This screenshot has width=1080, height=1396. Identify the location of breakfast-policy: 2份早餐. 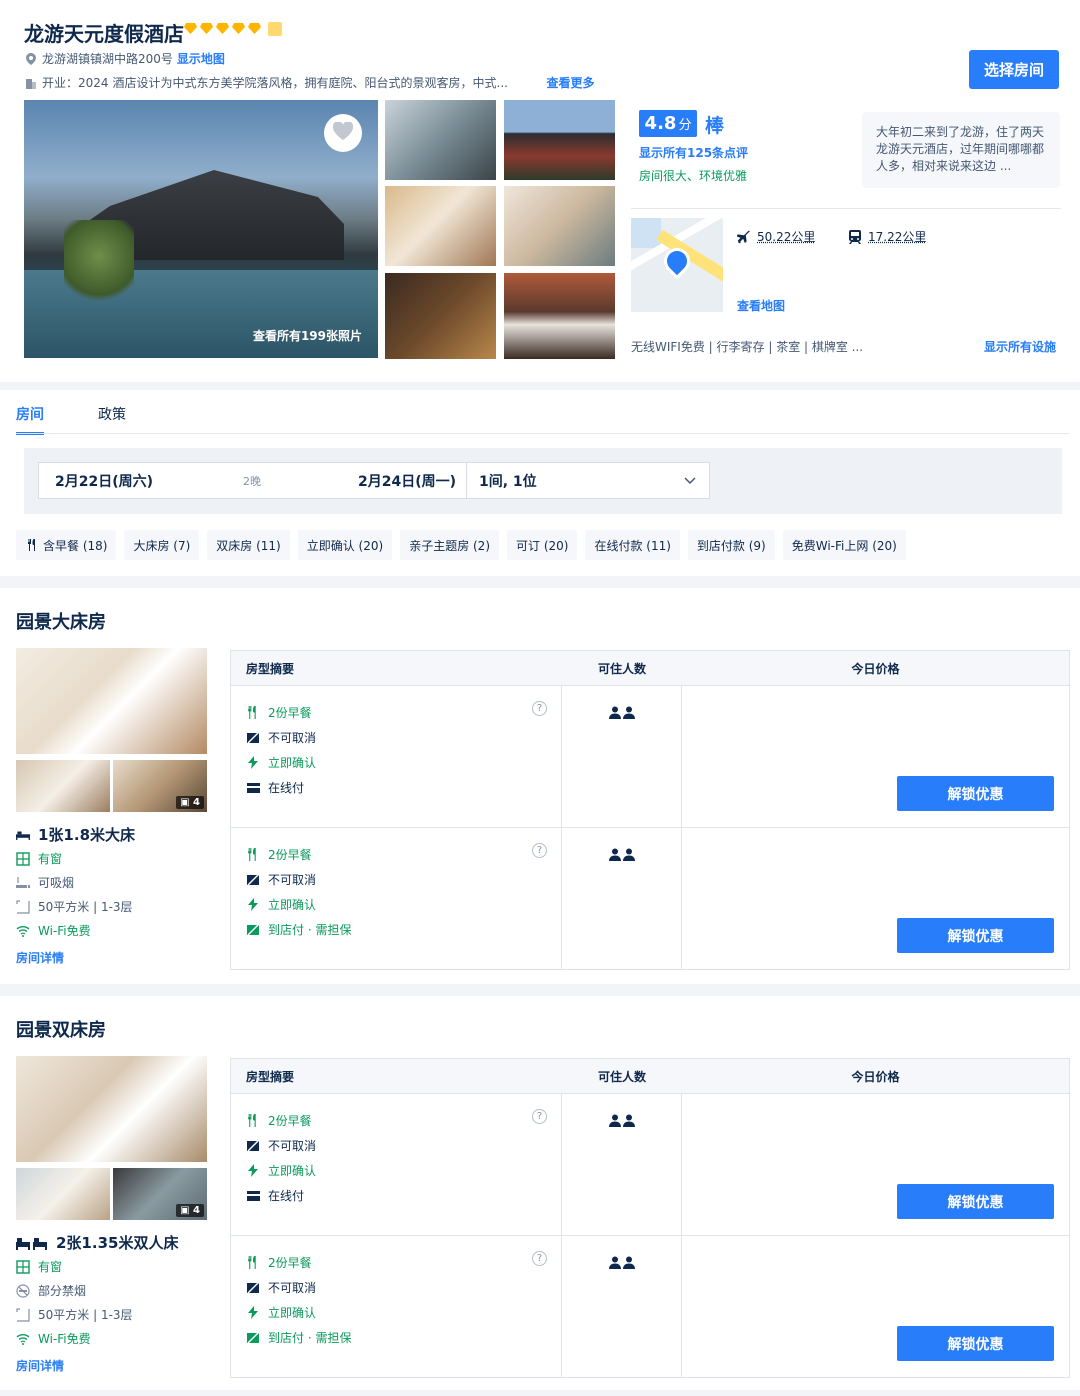
(403, 712).